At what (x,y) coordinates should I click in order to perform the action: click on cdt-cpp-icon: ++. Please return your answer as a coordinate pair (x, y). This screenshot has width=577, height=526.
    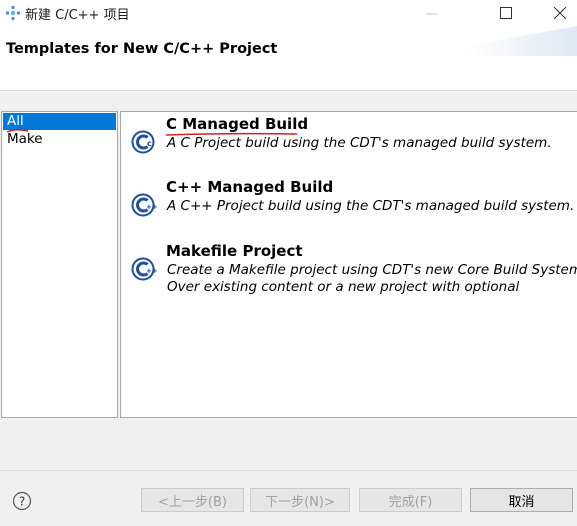
    Looking at the image, I should click on (144, 205).